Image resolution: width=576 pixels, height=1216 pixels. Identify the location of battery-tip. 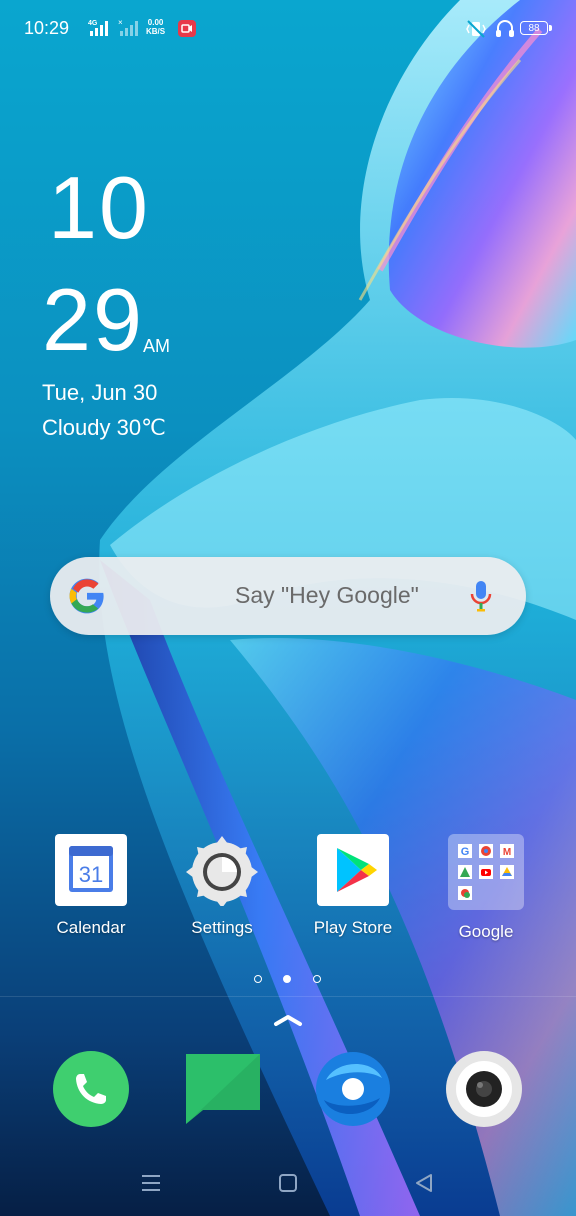
(550, 28).